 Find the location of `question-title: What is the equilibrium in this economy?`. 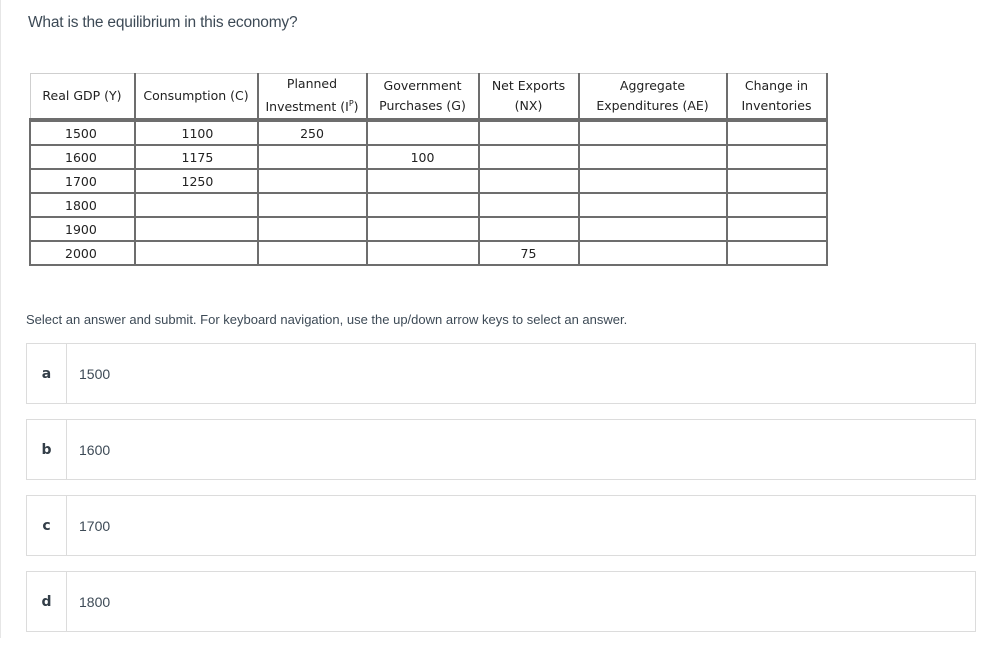

question-title: What is the equilibrium in this economy? is located at coordinates (163, 22).